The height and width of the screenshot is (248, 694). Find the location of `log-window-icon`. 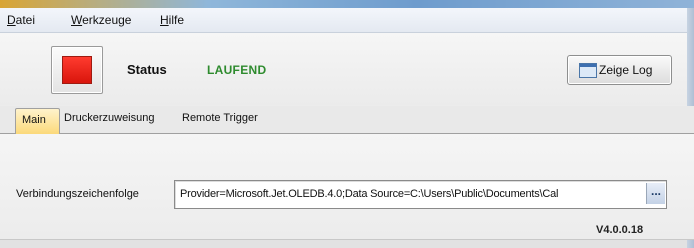

log-window-icon is located at coordinates (588, 70).